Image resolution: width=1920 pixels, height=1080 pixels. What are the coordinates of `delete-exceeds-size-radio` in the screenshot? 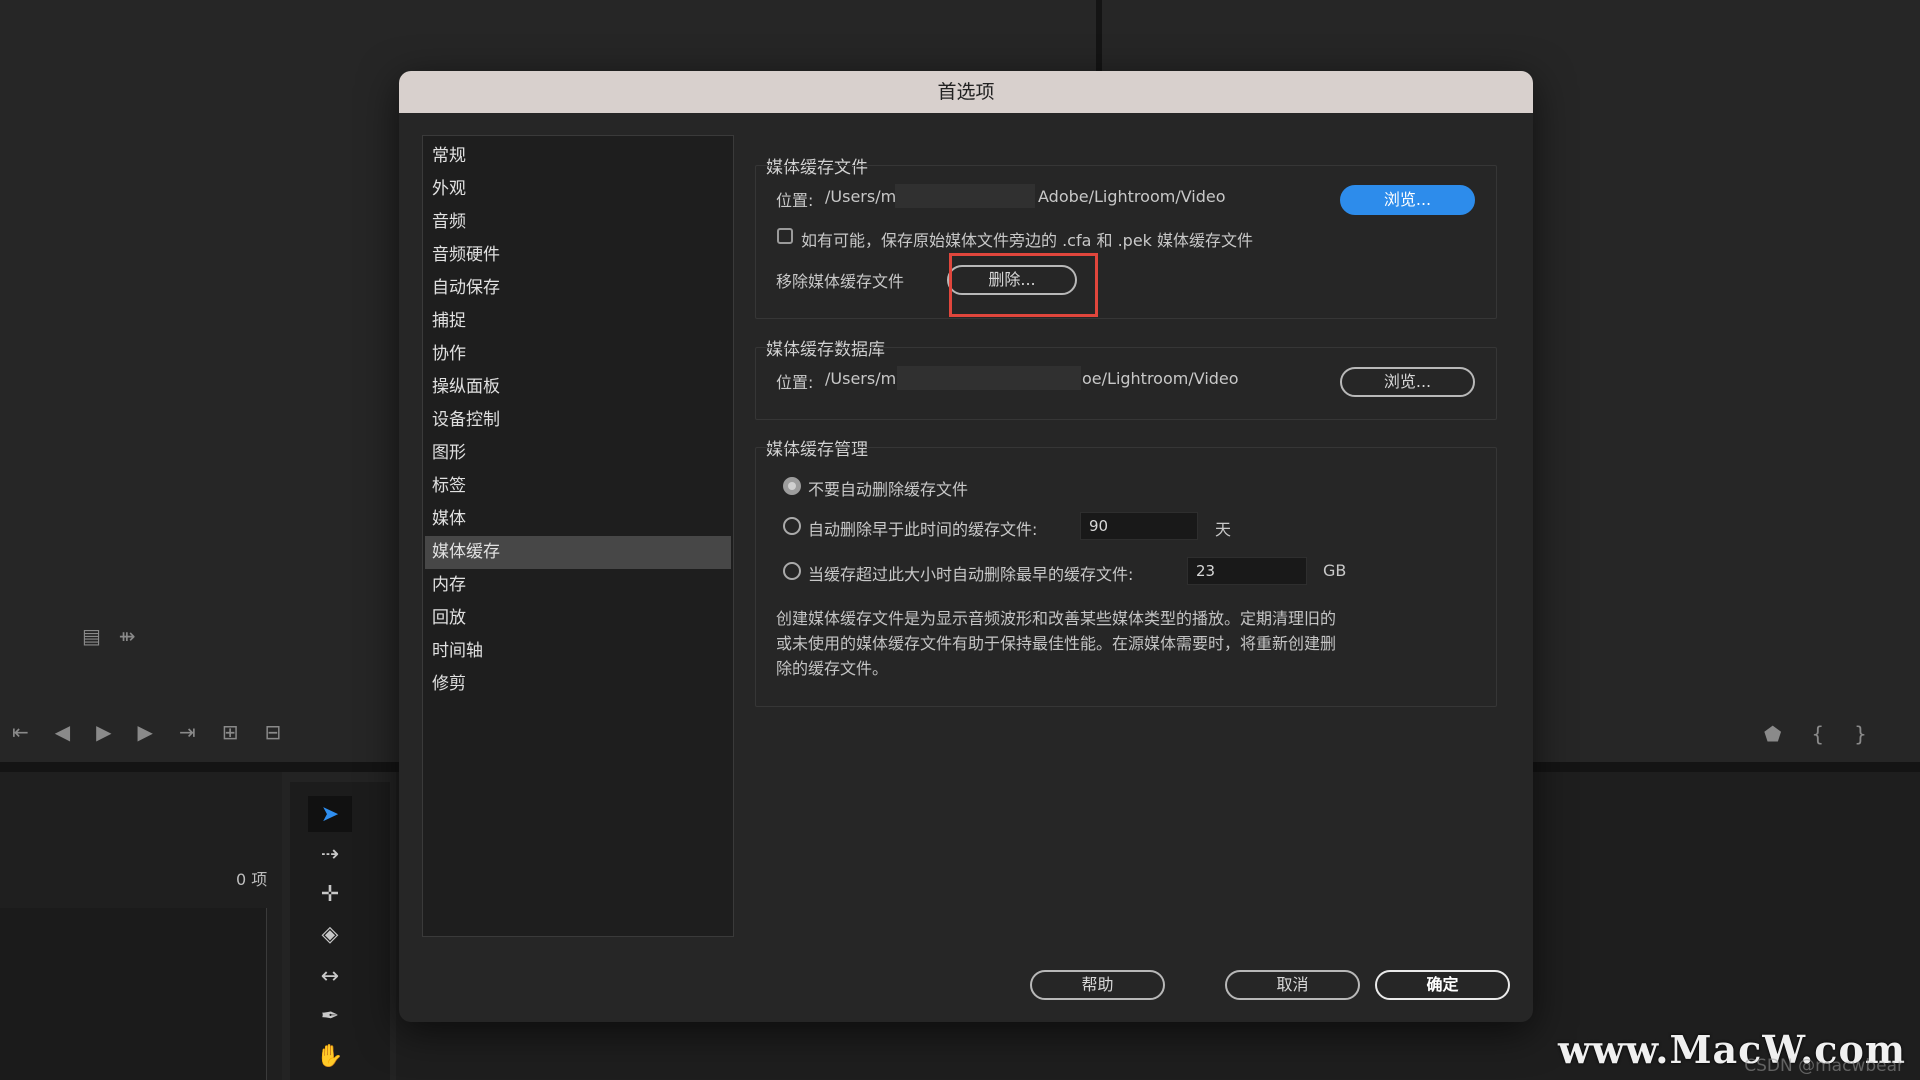 It's located at (792, 571).